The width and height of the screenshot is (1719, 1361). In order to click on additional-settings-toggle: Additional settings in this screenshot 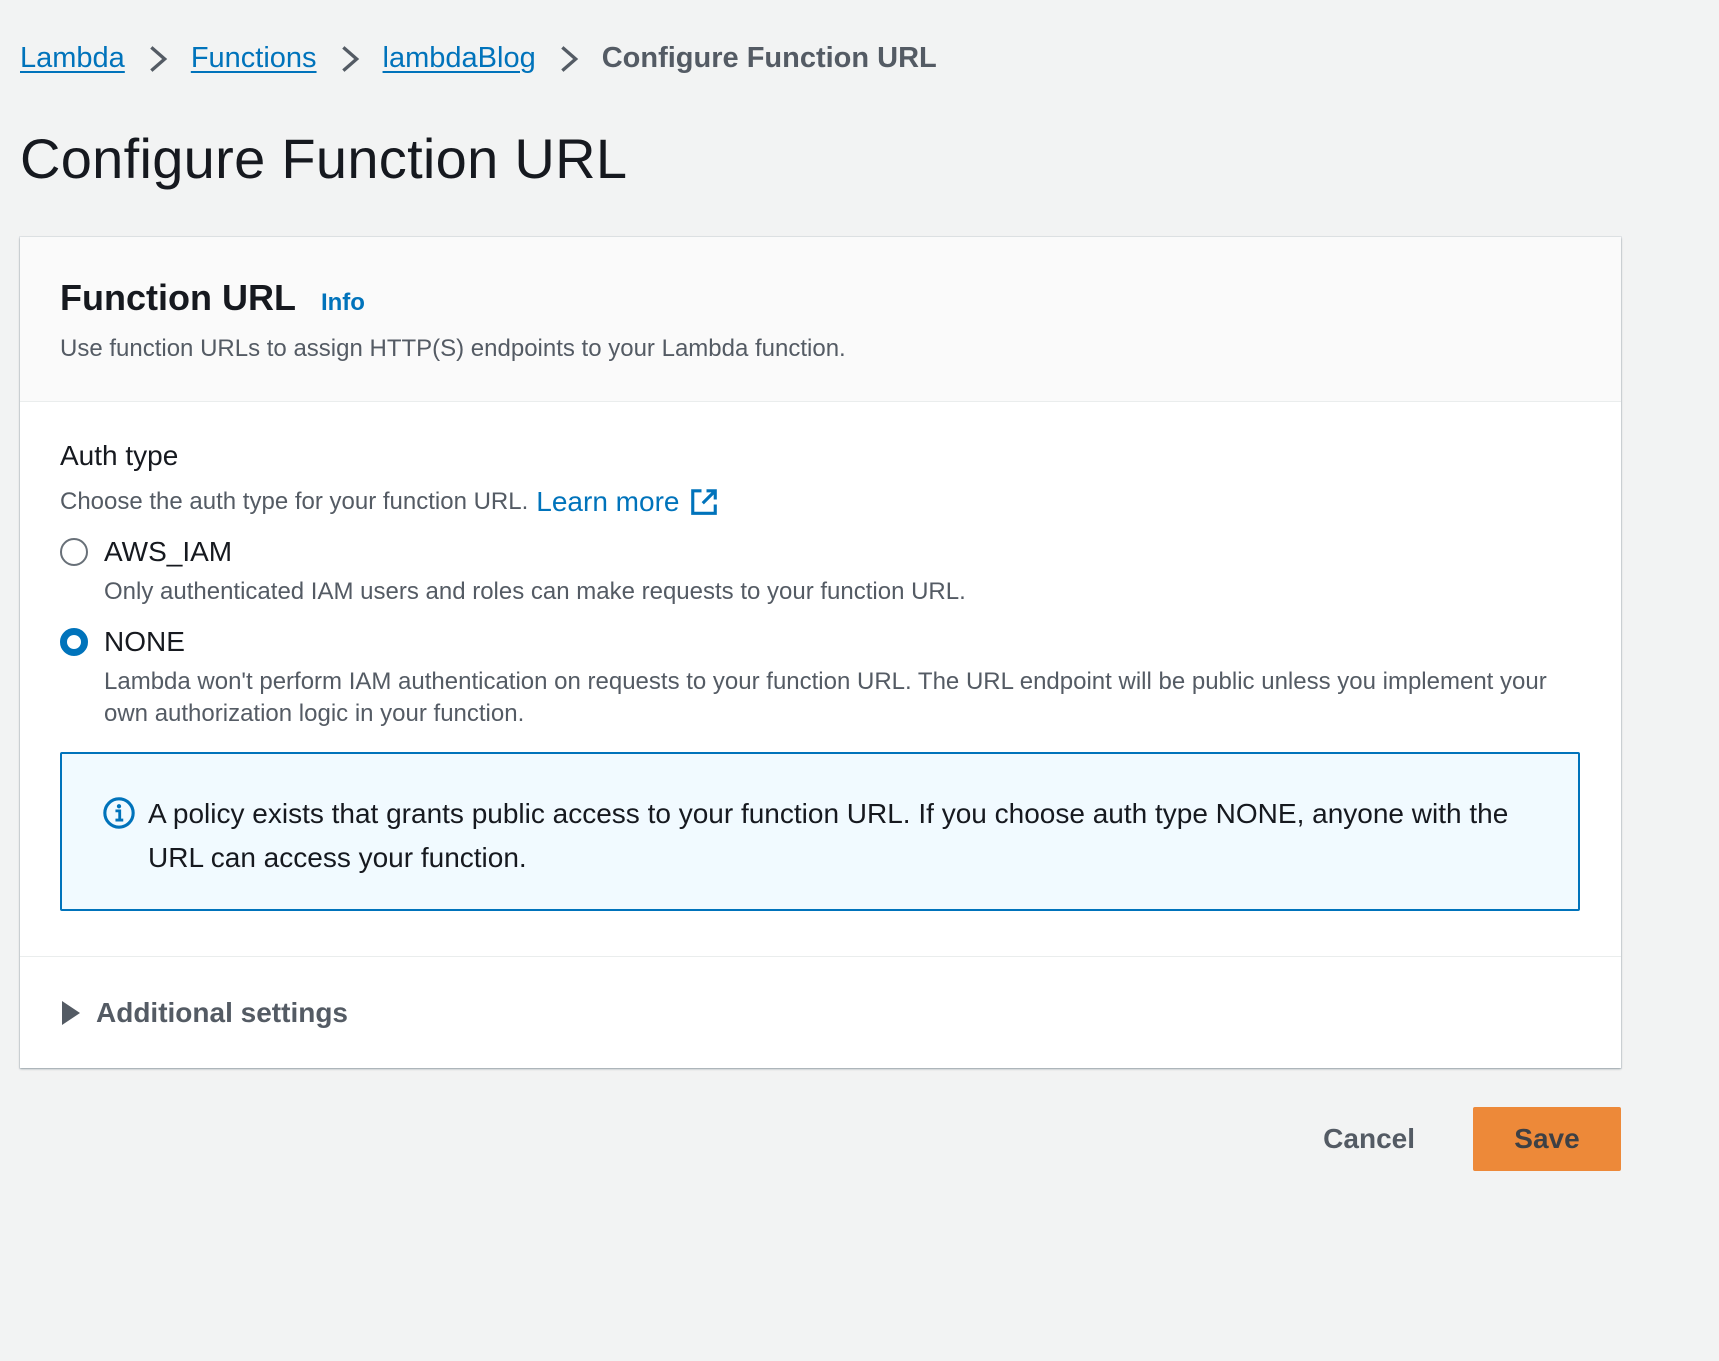, I will do `click(820, 993)`.